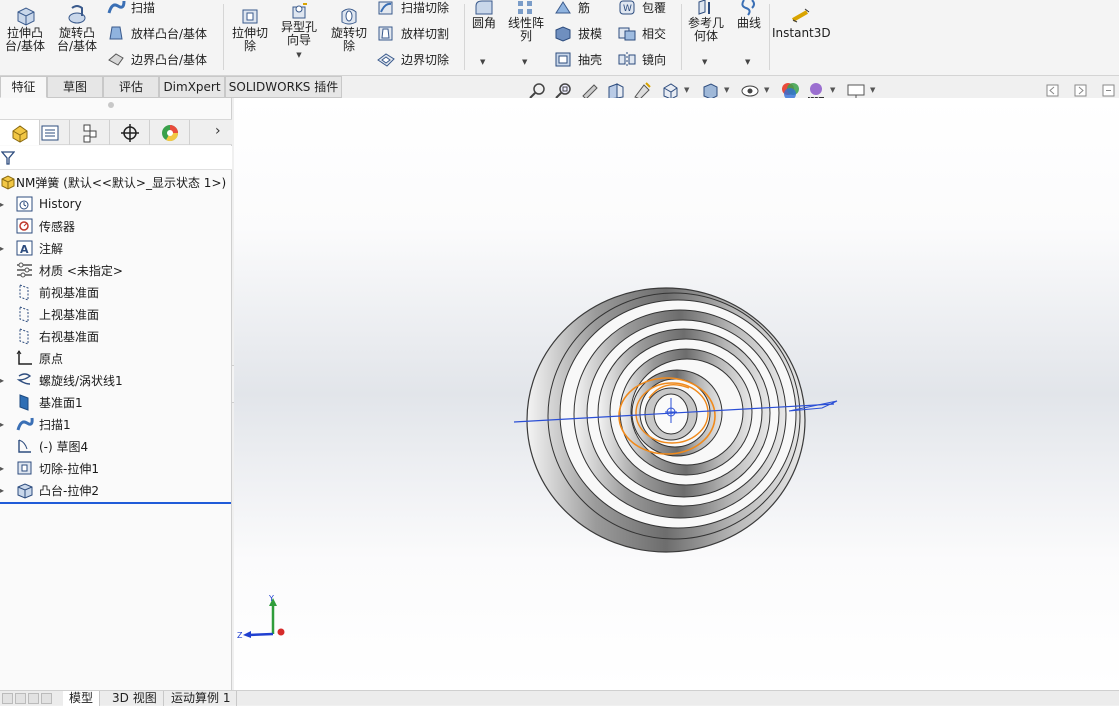 Image resolution: width=1119 pixels, height=706 pixels. Describe the element at coordinates (766, 90) in the screenshot. I see `hide-show-dropdown-icon: ▼` at that location.